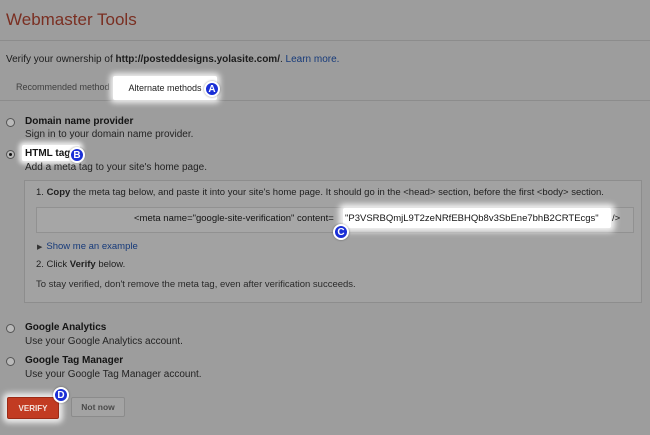 Image resolution: width=650 pixels, height=435 pixels. Describe the element at coordinates (10, 361) in the screenshot. I see `radio-google-tag-manager` at that location.